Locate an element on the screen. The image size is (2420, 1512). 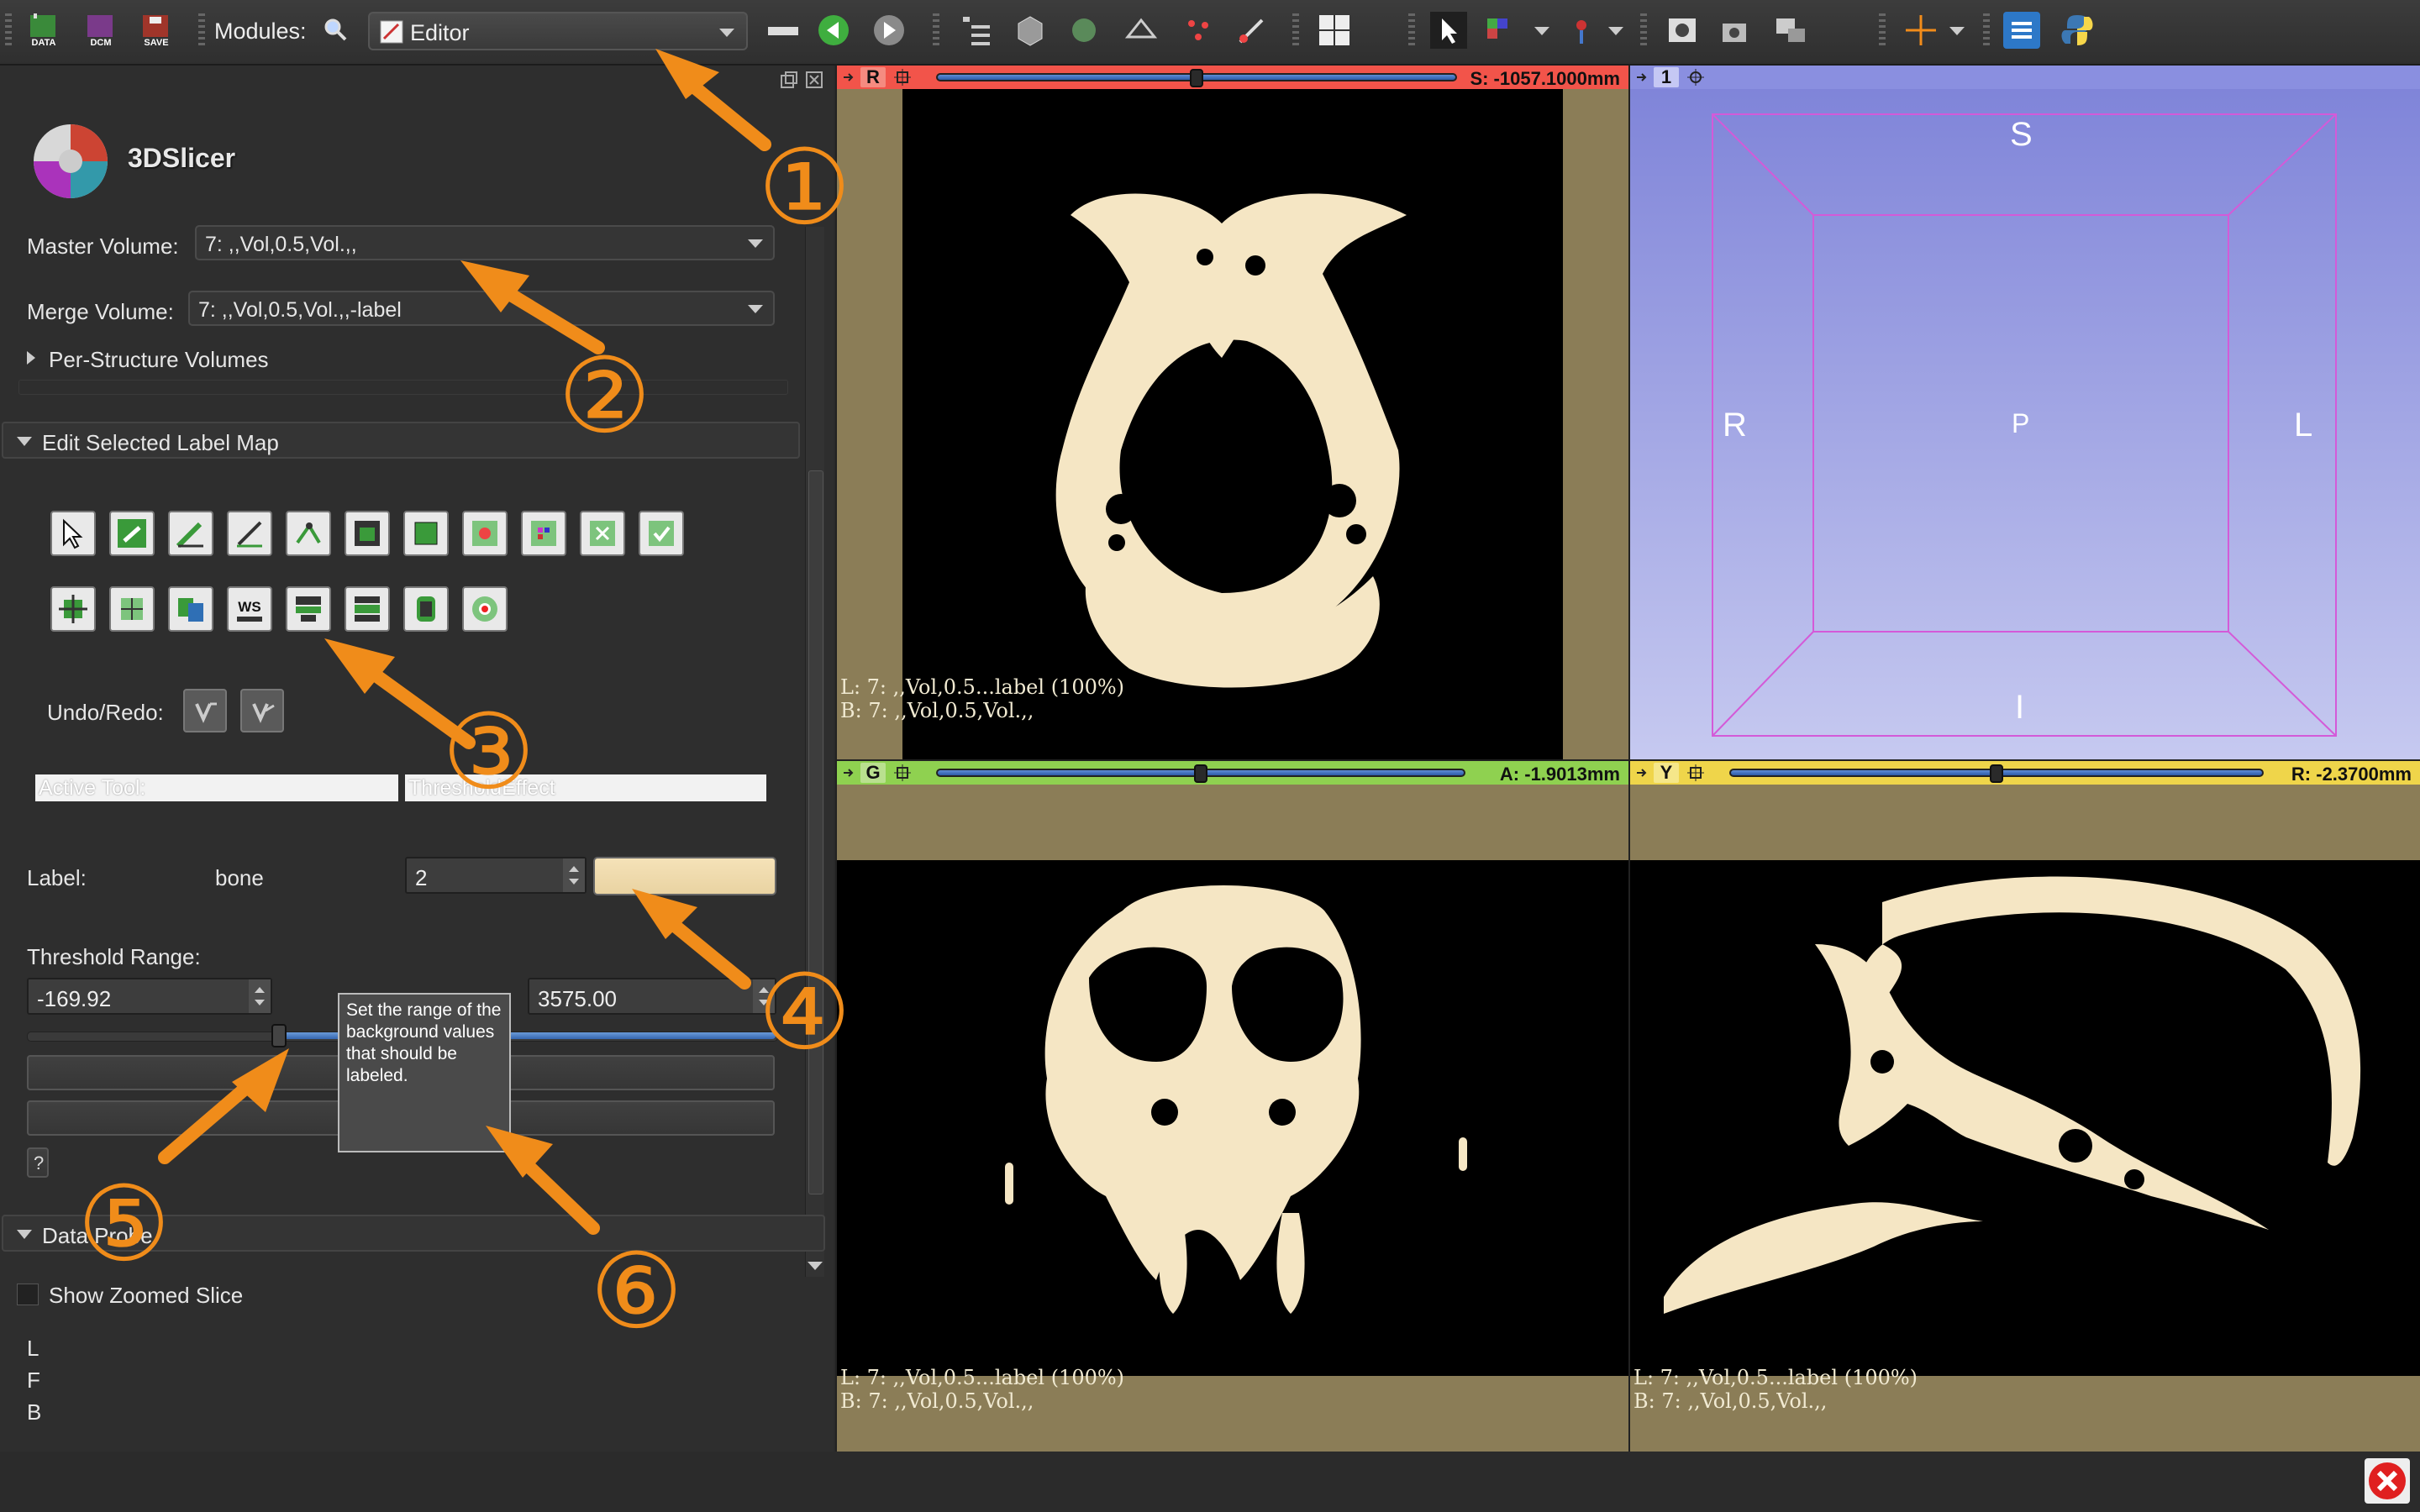
callout-6: ⑥ is located at coordinates (637, 1291).